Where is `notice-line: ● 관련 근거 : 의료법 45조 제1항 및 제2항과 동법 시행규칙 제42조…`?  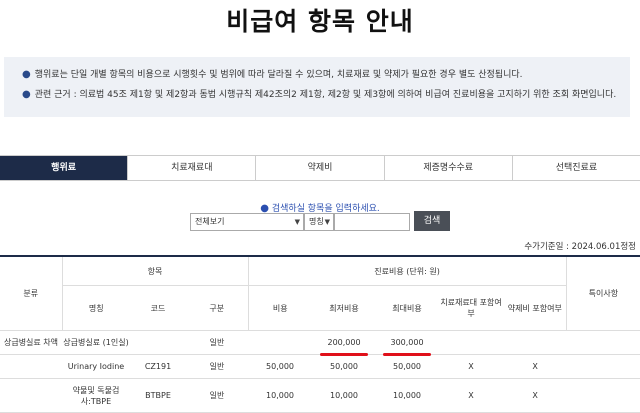
notice-line: ● 관련 근거 : 의료법 45조 제1항 및 제2항과 동법 시행규칙 제42조… is located at coordinates (319, 94).